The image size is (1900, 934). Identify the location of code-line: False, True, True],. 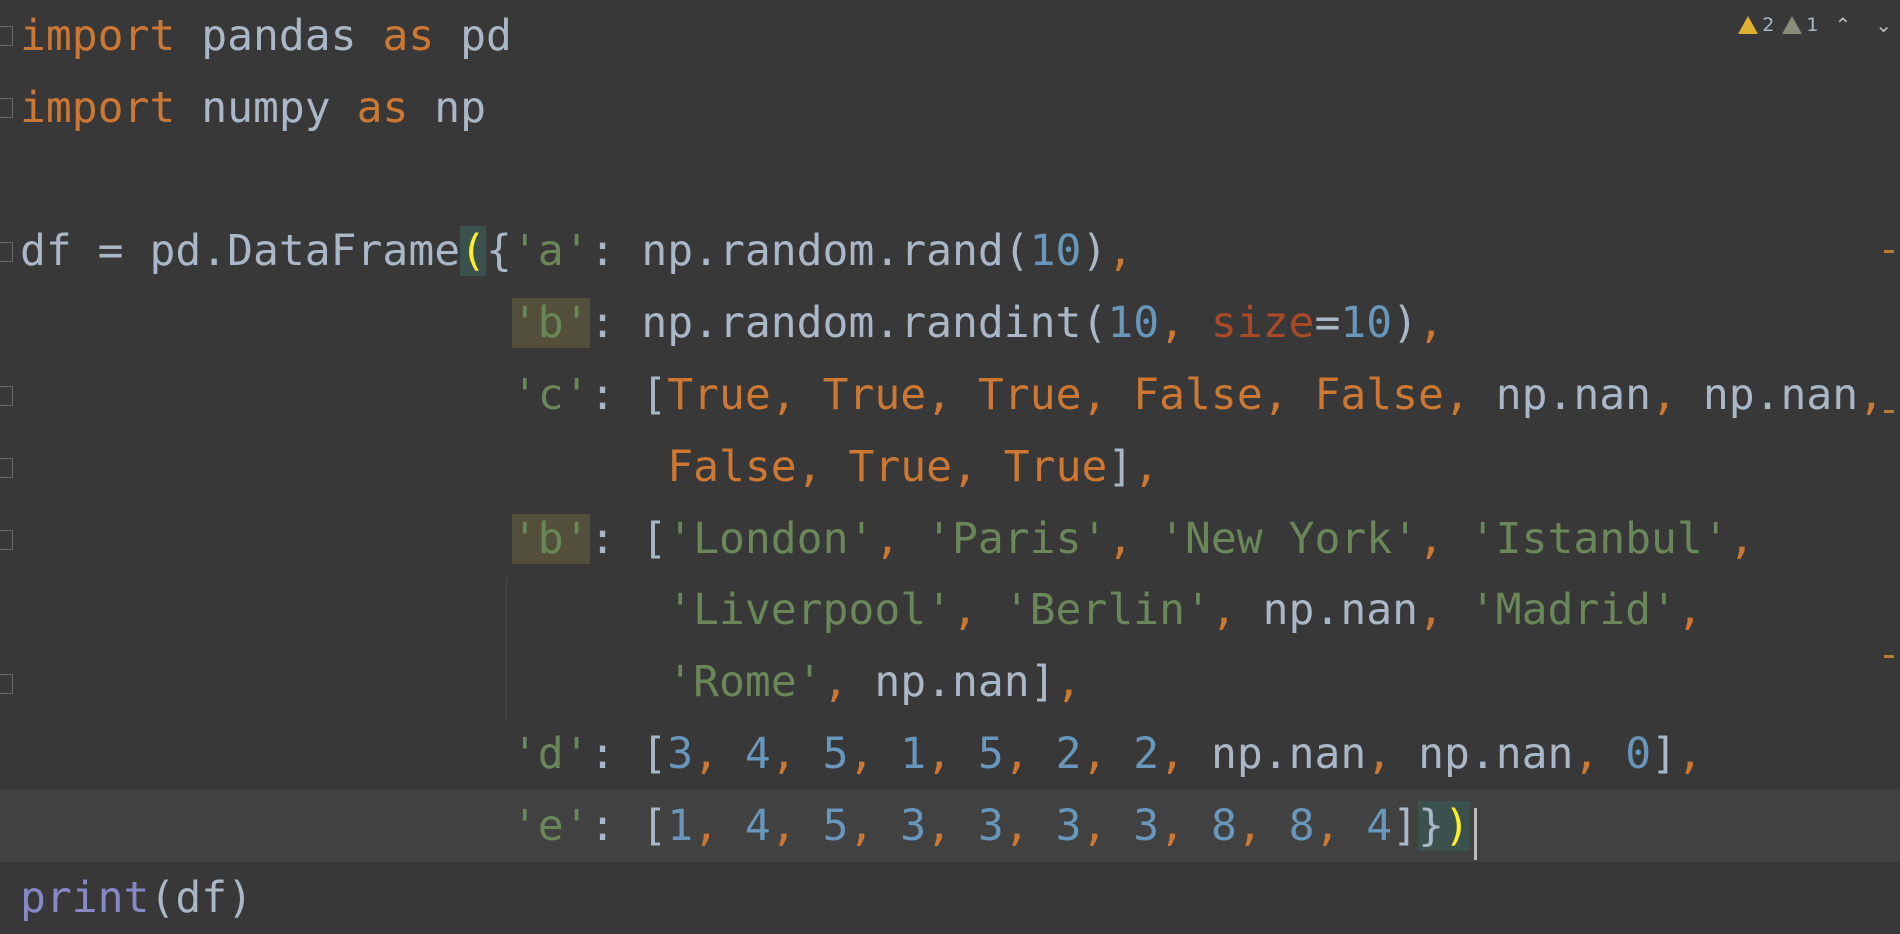
(950, 467).